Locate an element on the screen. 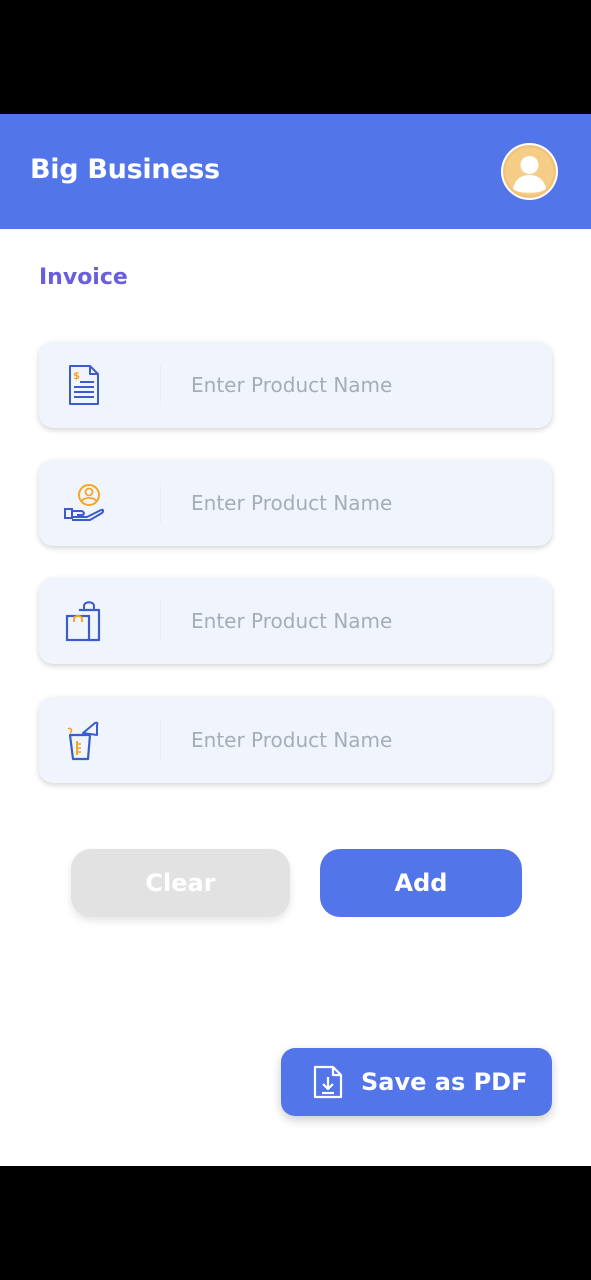 Image resolution: width=591 pixels, height=1280 pixels. add-button: Add is located at coordinates (421, 883).